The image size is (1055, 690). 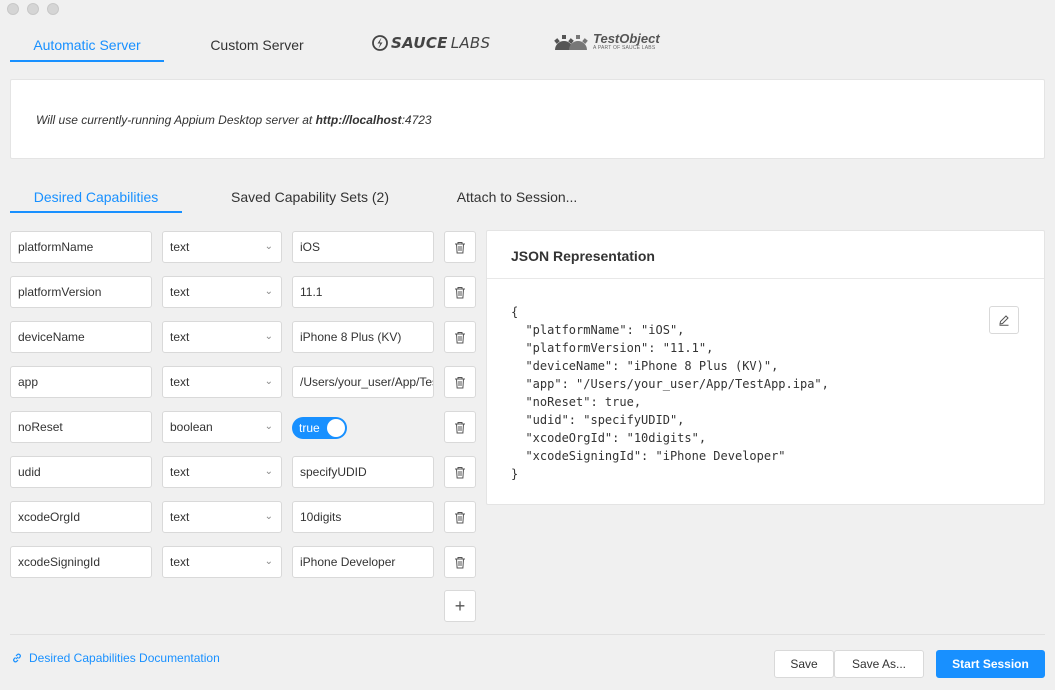 What do you see at coordinates (363, 247) in the screenshot?
I see `capability-value-input: iOS` at bounding box center [363, 247].